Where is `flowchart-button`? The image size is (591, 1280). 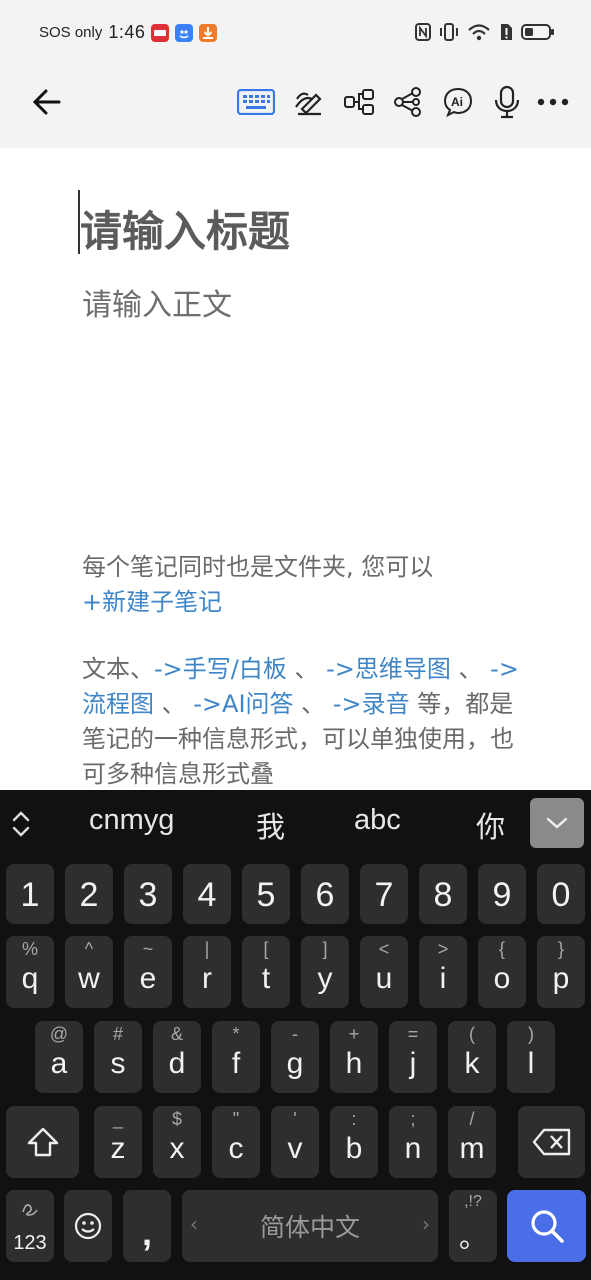 flowchart-button is located at coordinates (359, 102).